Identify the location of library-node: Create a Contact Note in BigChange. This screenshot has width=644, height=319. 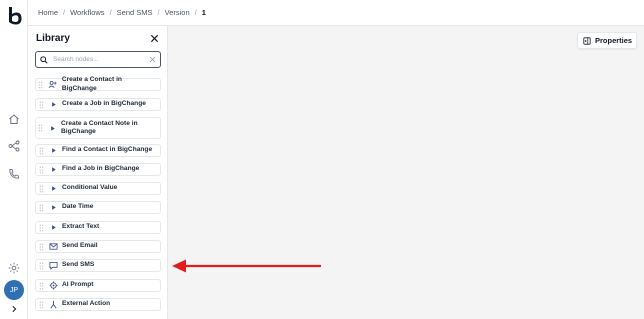
(98, 128).